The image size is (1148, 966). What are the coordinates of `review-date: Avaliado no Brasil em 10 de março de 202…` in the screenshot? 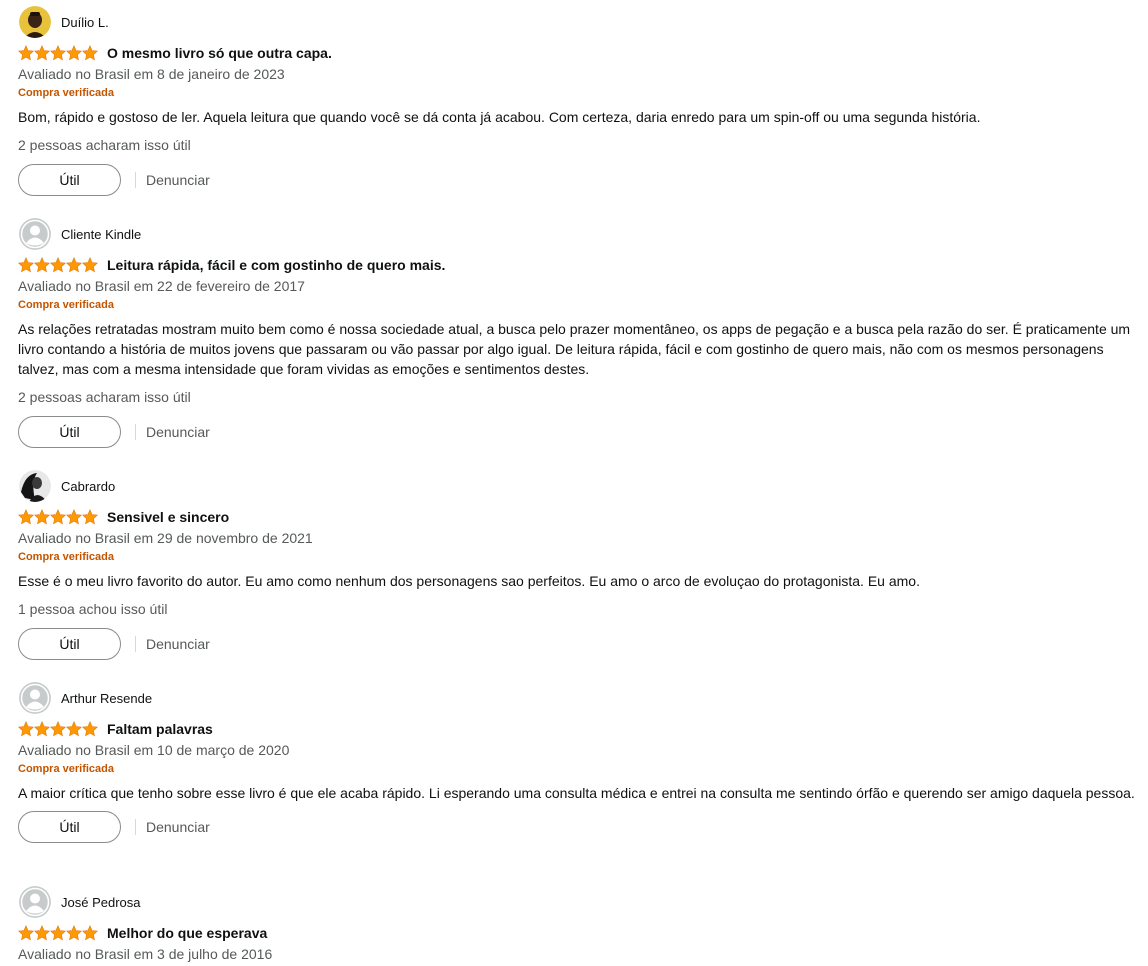 It's located at (154, 750).